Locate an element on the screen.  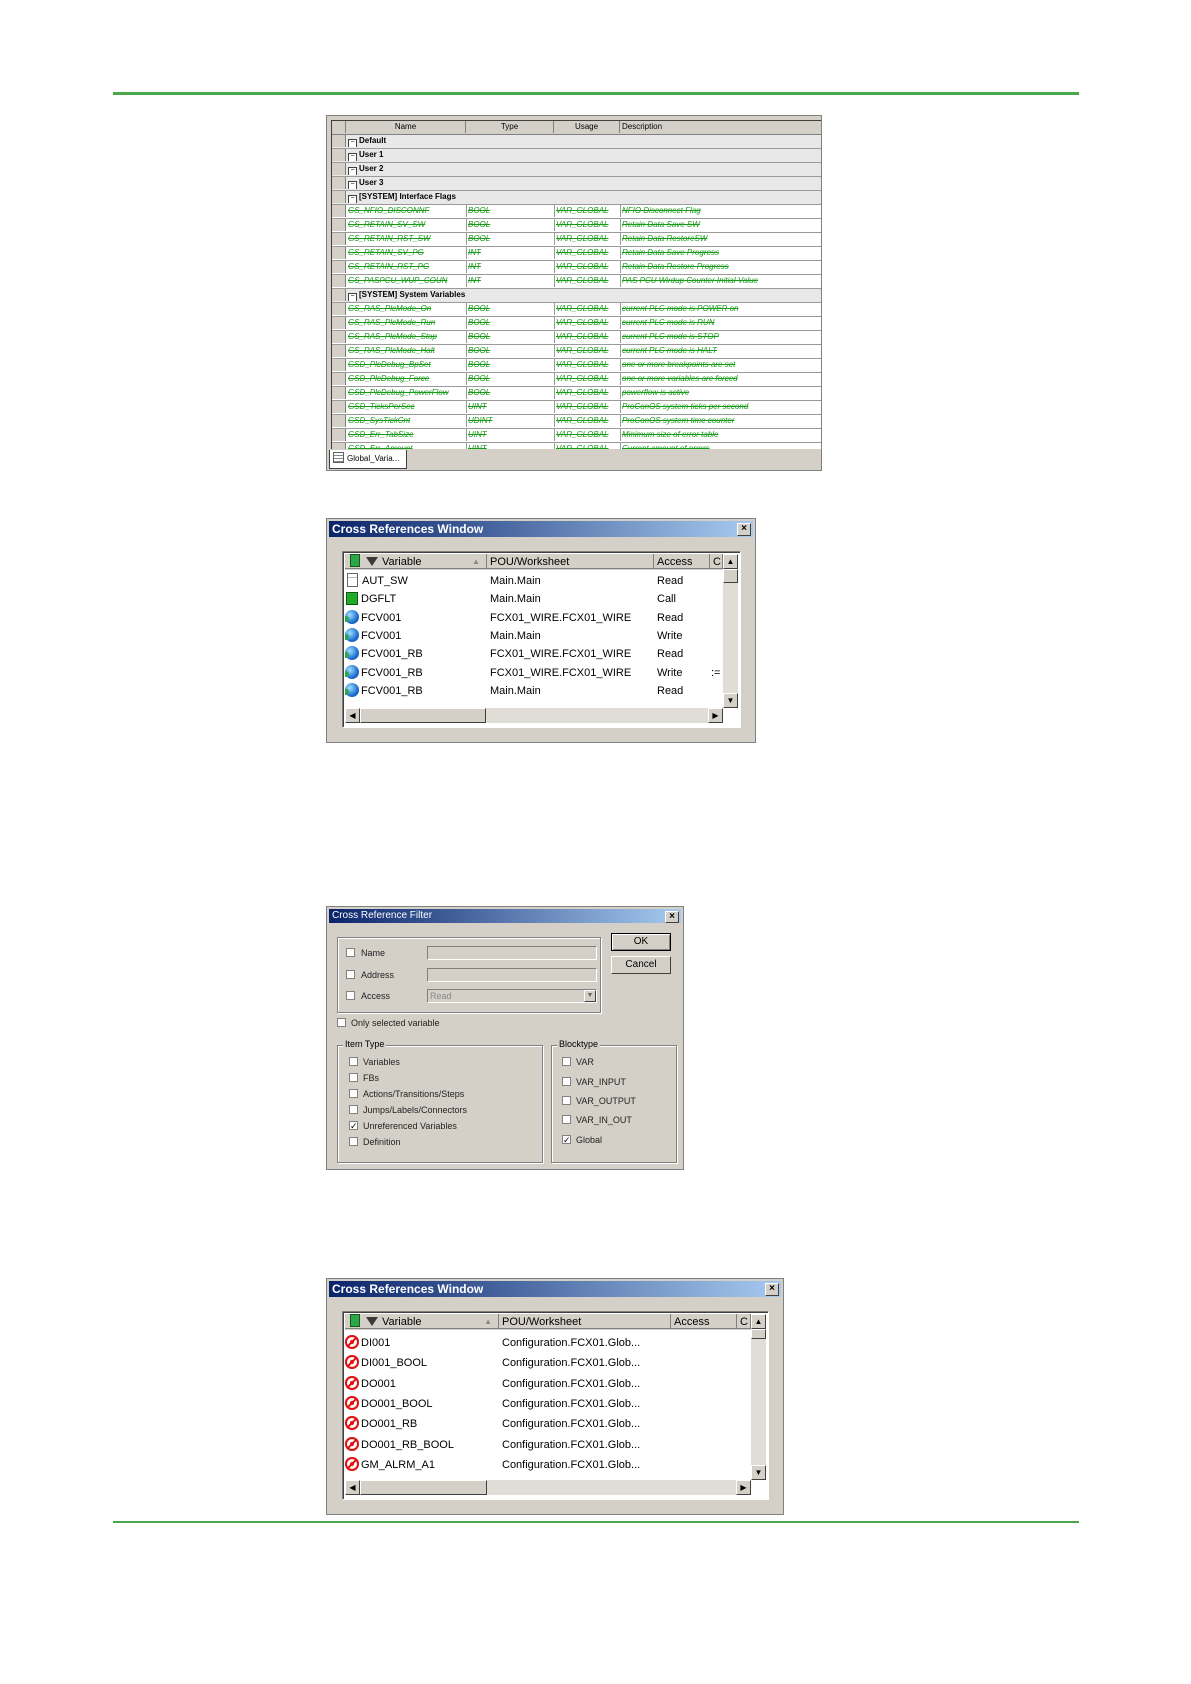
window-title-bar: Cross References Window × is located at coordinates (555, 1289).